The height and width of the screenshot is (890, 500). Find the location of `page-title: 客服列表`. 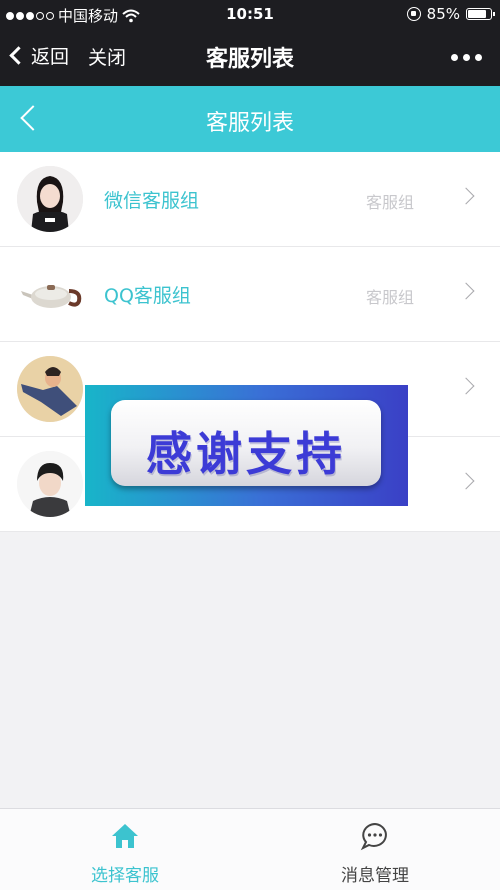

page-title: 客服列表 is located at coordinates (249, 123).